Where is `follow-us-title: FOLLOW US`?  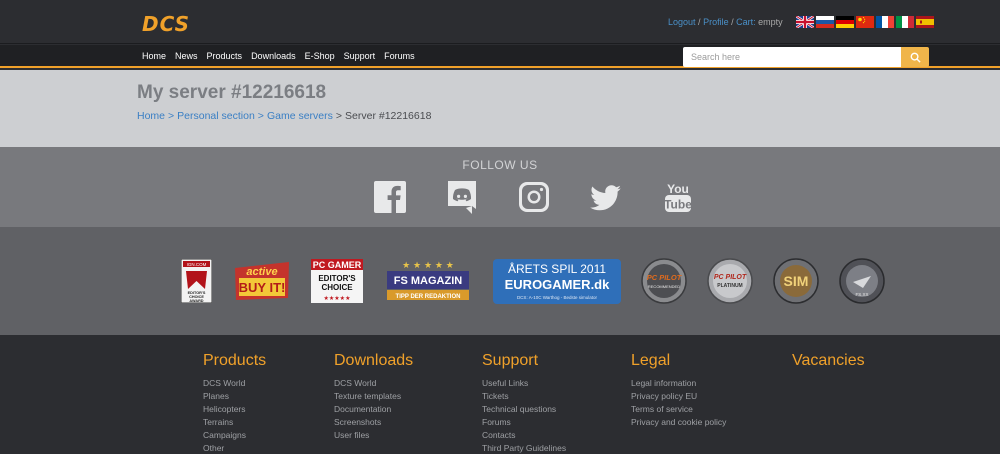 follow-us-title: FOLLOW US is located at coordinates (500, 165).